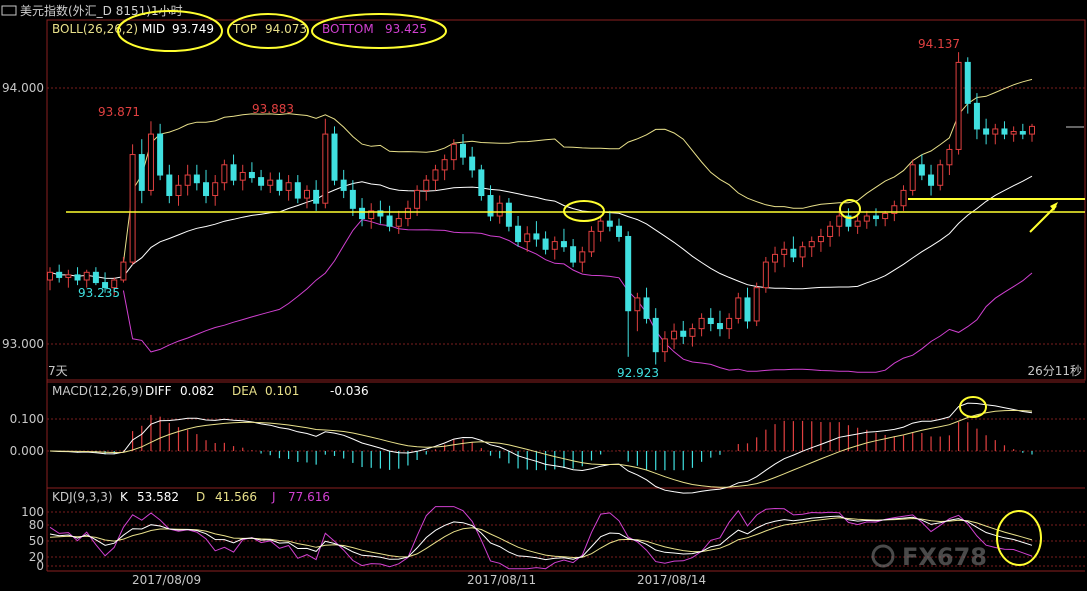  What do you see at coordinates (939, 44) in the screenshot?
I see `label-high3: 94.137` at bounding box center [939, 44].